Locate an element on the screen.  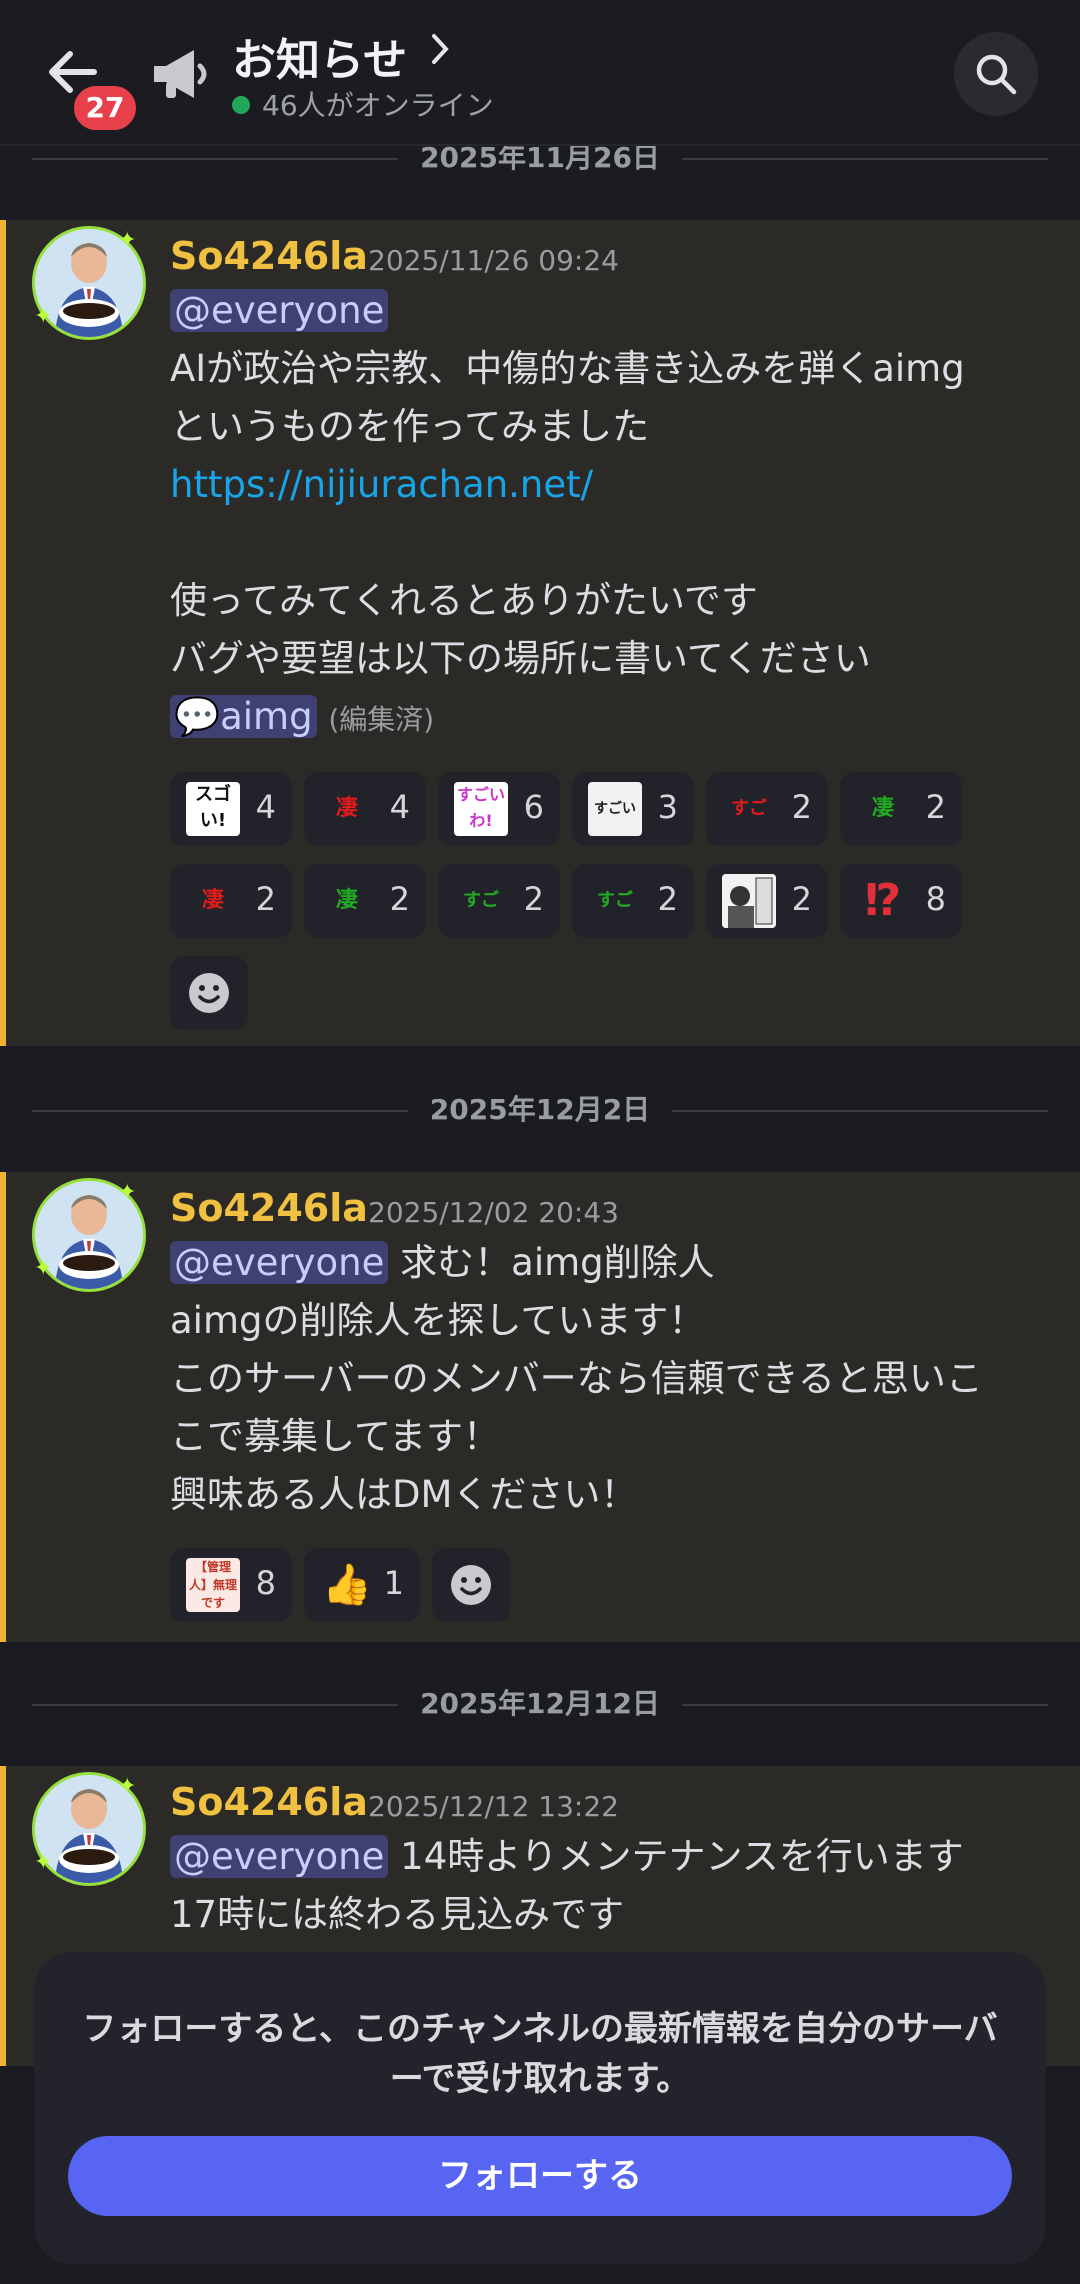
date-separator: 2025年12月2日 is located at coordinates (540, 1110).